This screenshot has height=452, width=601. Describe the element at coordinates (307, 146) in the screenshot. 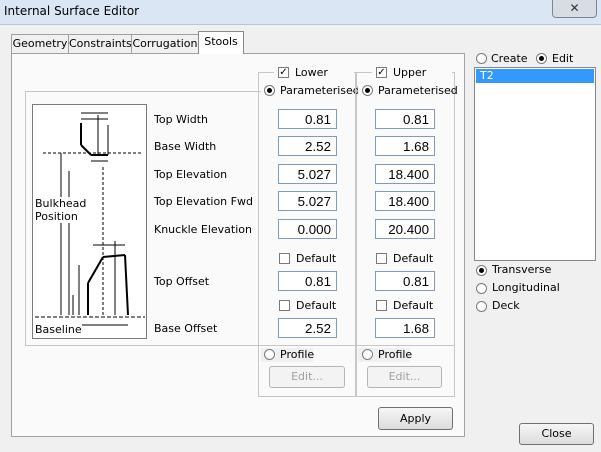

I see `lower-base-width-field` at that location.